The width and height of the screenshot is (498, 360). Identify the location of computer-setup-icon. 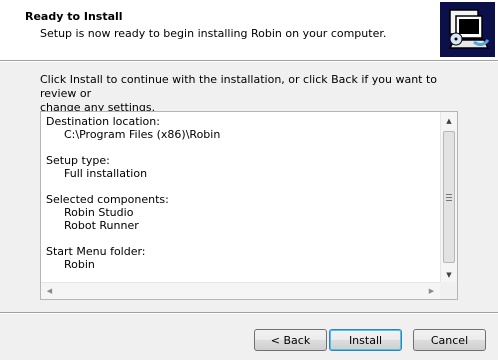
(467, 29).